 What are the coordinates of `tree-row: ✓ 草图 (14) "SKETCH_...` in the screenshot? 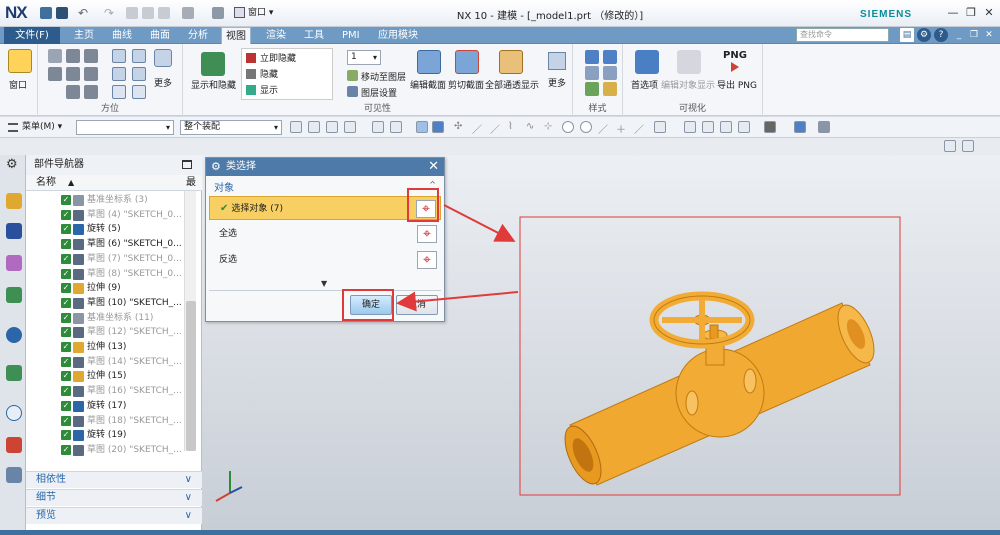 It's located at (105, 362).